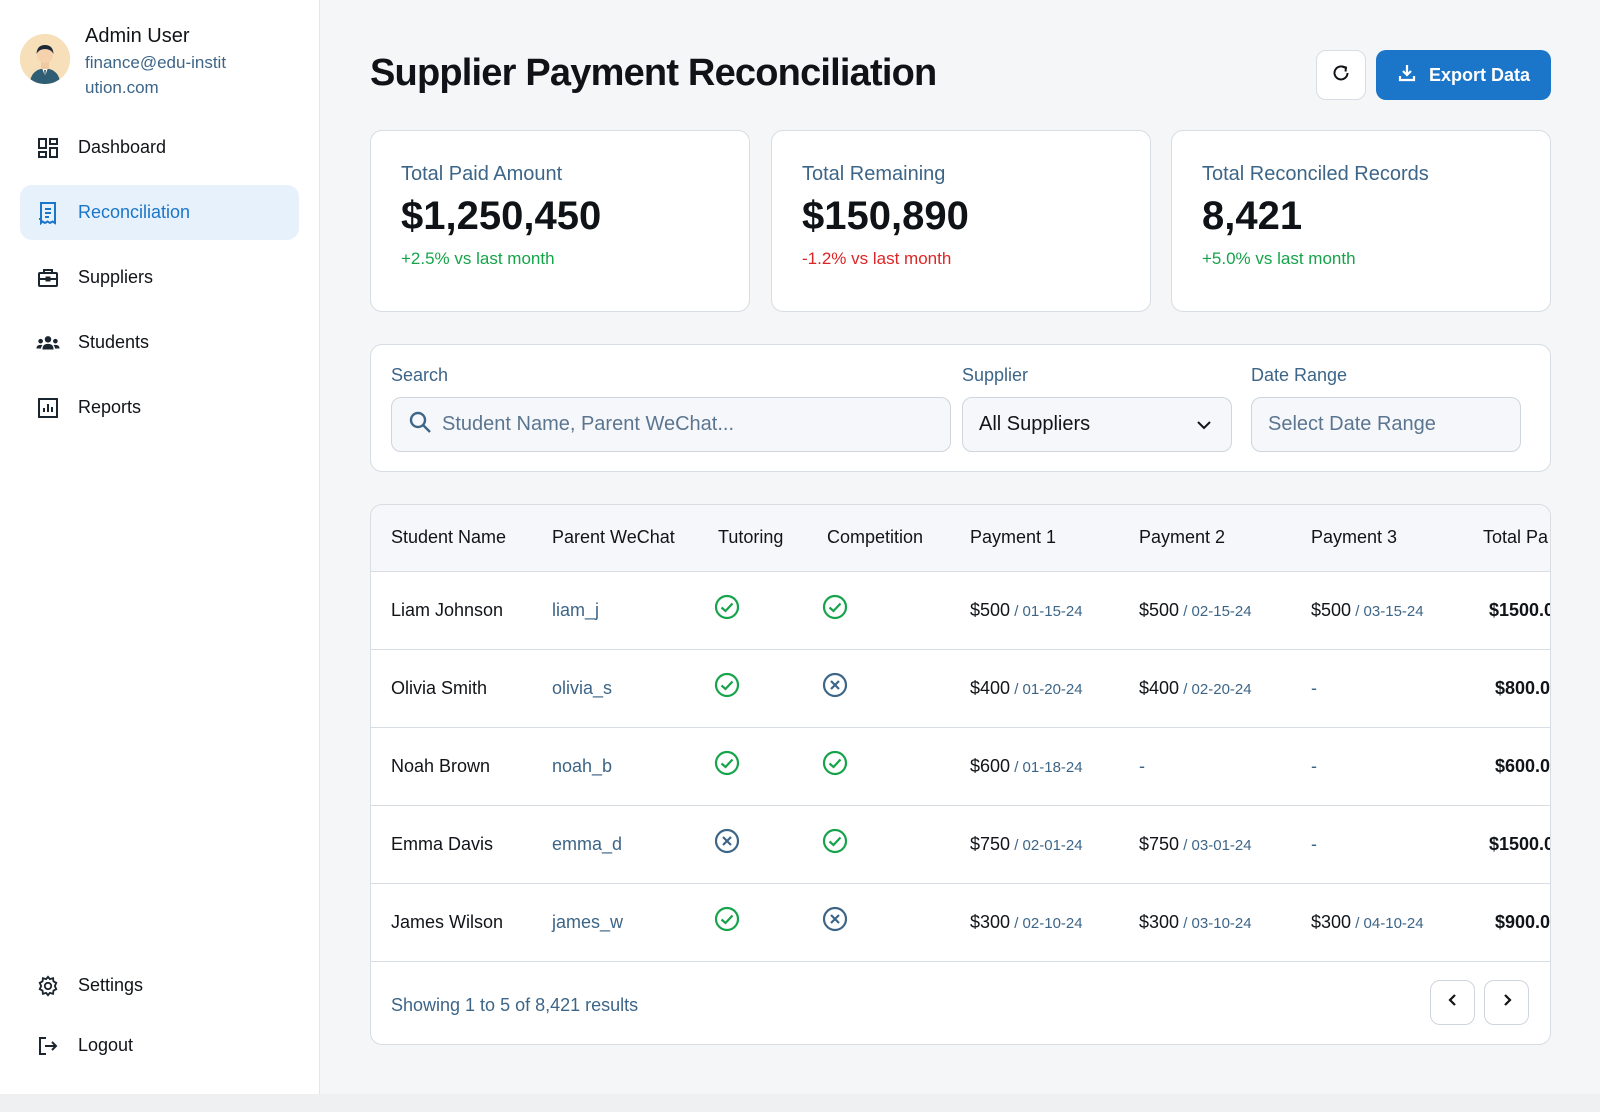 The image size is (1600, 1112). What do you see at coordinates (439, 688) in the screenshot?
I see `student-name-cell: Olivia Smith` at bounding box center [439, 688].